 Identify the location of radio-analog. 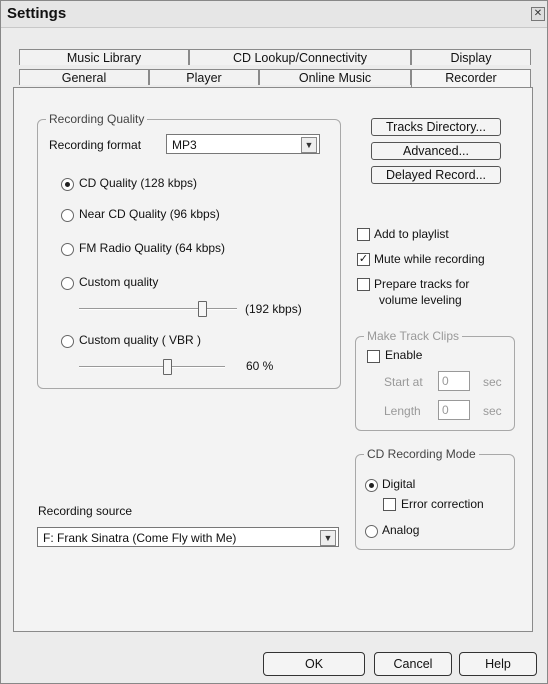
(371, 531).